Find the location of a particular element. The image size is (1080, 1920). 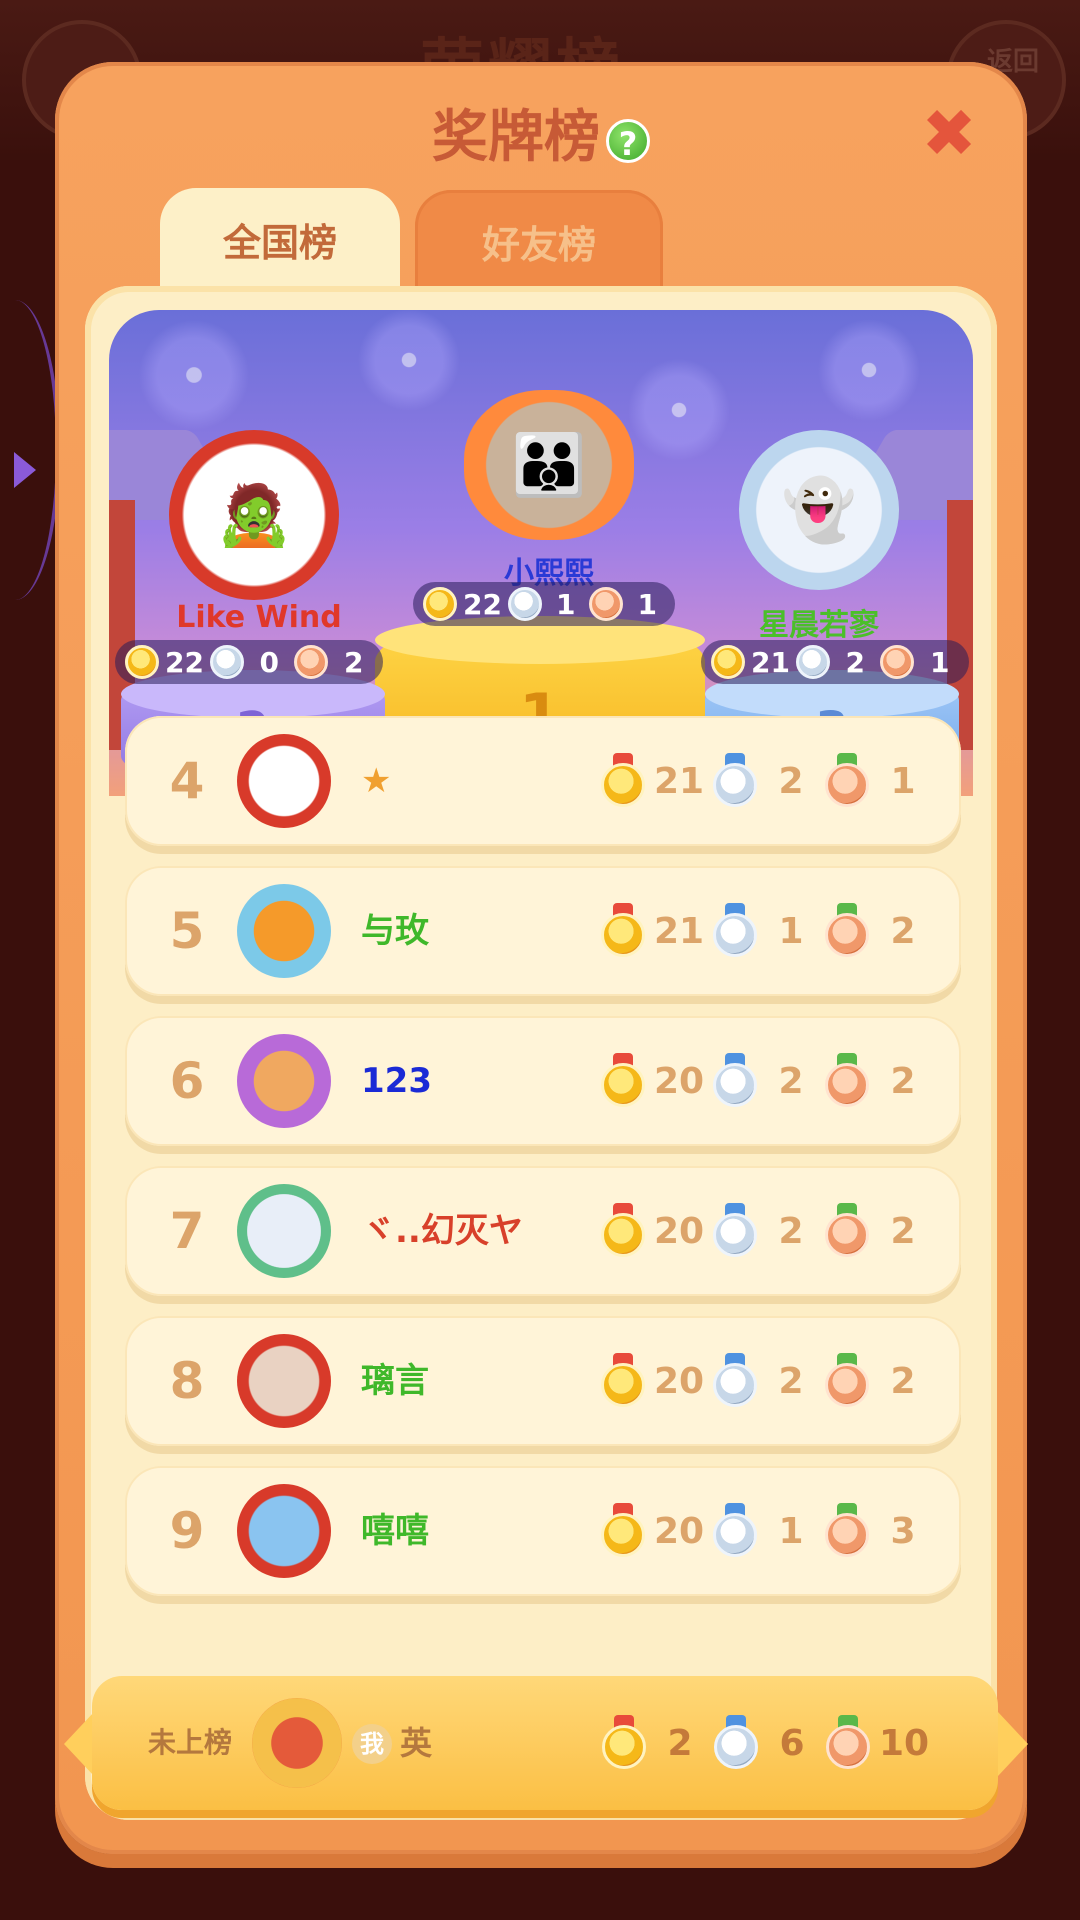

penguin-avatar is located at coordinates (284, 1531).